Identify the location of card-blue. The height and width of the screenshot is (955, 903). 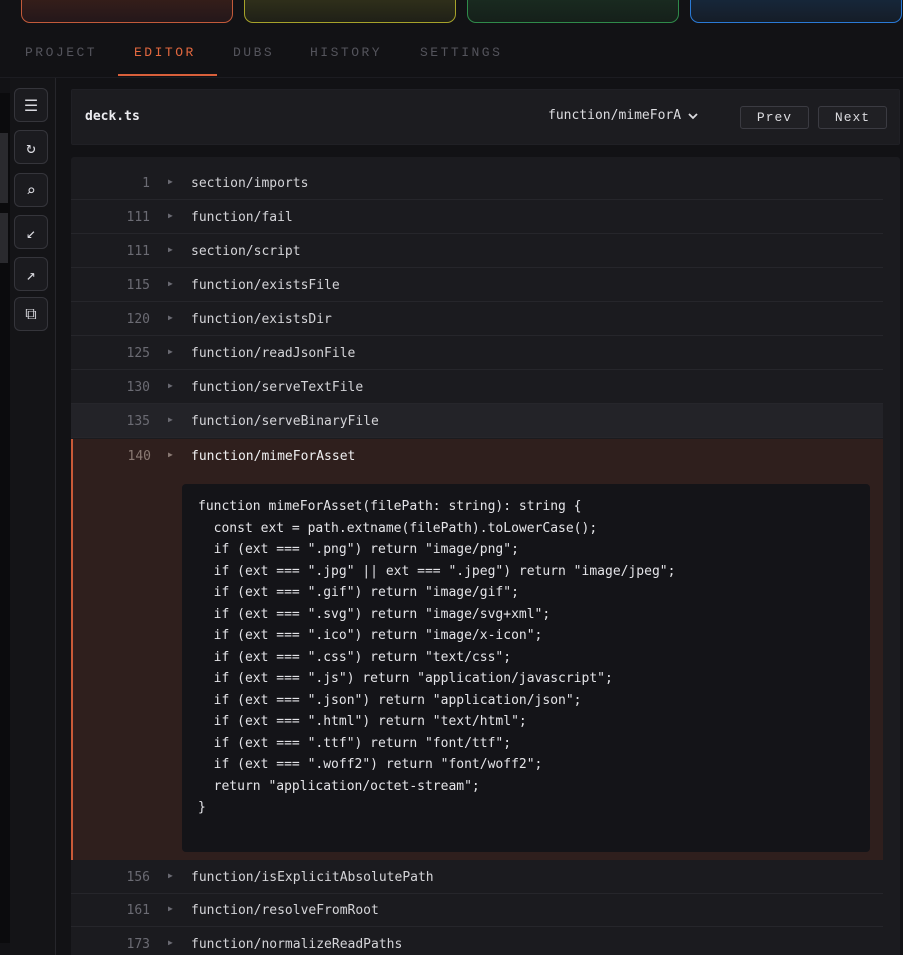
(796, 11).